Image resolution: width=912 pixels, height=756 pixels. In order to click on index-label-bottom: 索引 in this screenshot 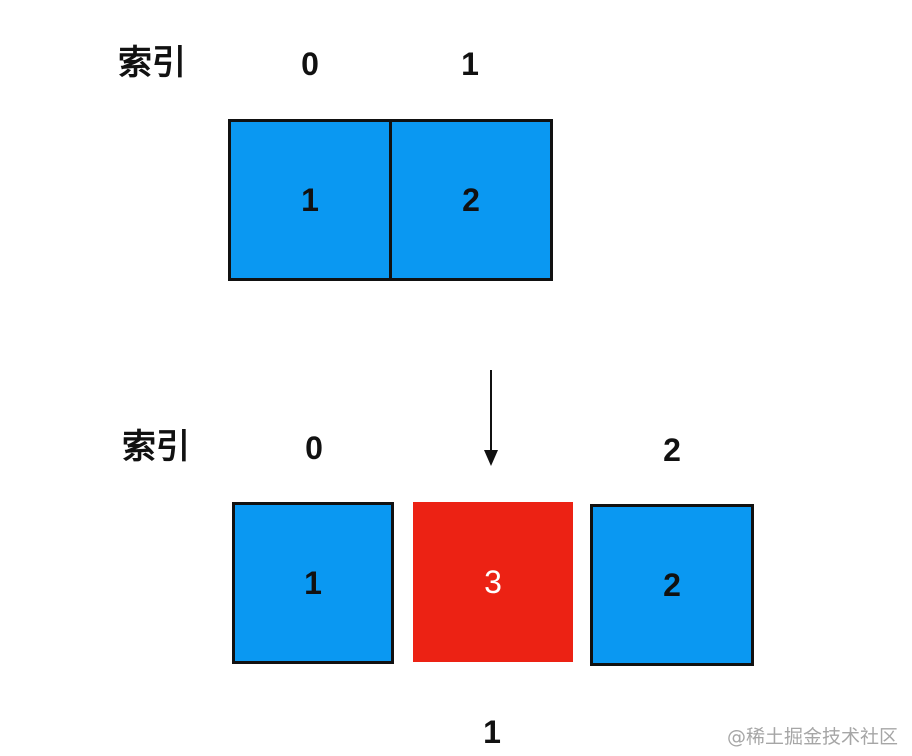, I will do `click(156, 447)`.